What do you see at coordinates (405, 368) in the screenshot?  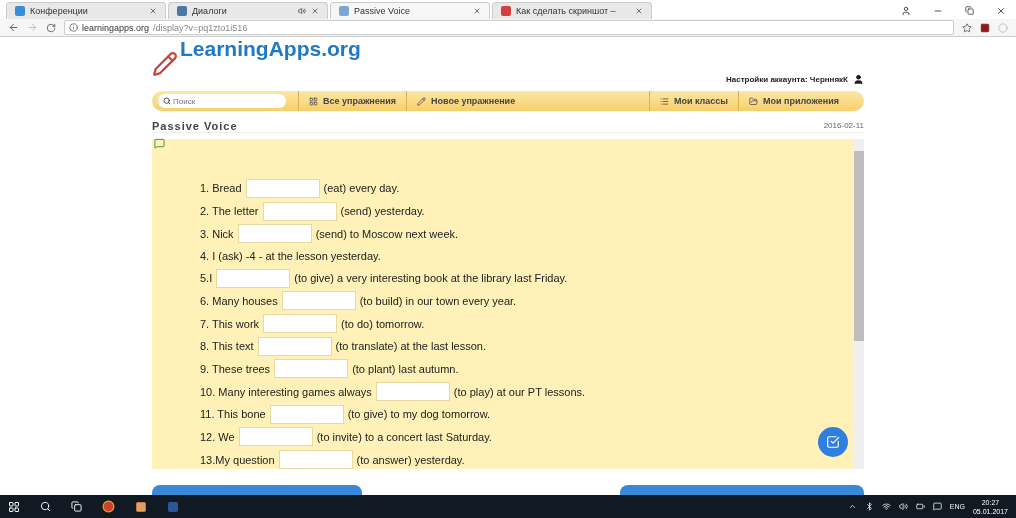 I see `sentence-text: (to plant) last autumn.` at bounding box center [405, 368].